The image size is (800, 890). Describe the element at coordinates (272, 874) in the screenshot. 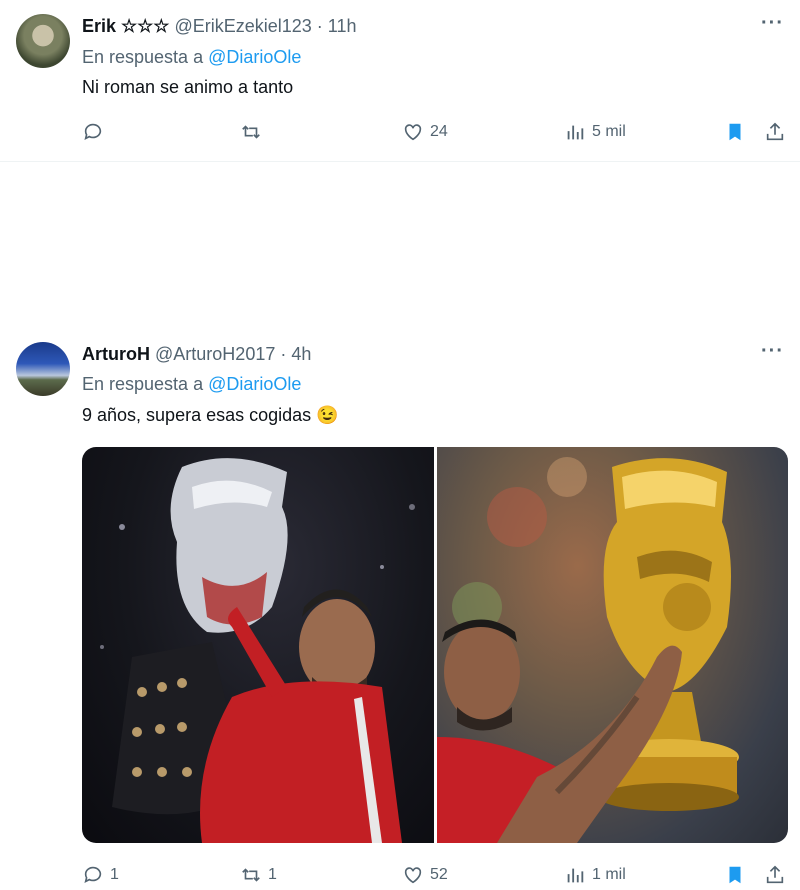

I see `retweet-count: 1` at that location.